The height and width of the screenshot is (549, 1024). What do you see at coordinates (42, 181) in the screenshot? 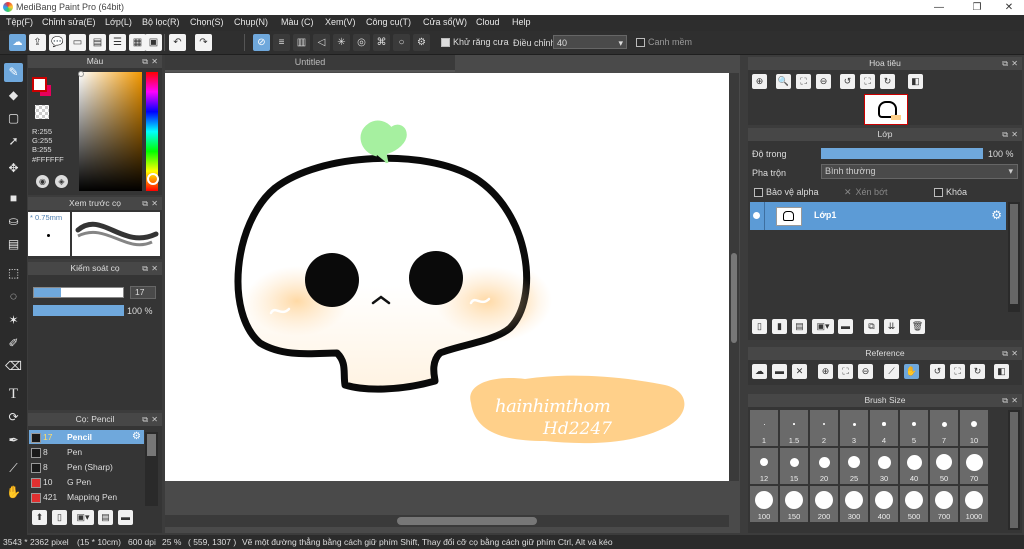
I see `palette-icon: ◉` at bounding box center [42, 181].